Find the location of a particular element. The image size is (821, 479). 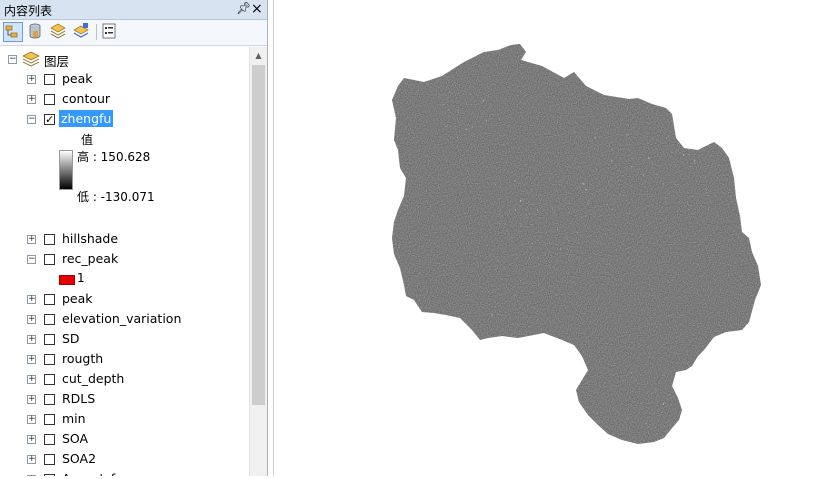

layers-root-label: 图层 is located at coordinates (57, 61).